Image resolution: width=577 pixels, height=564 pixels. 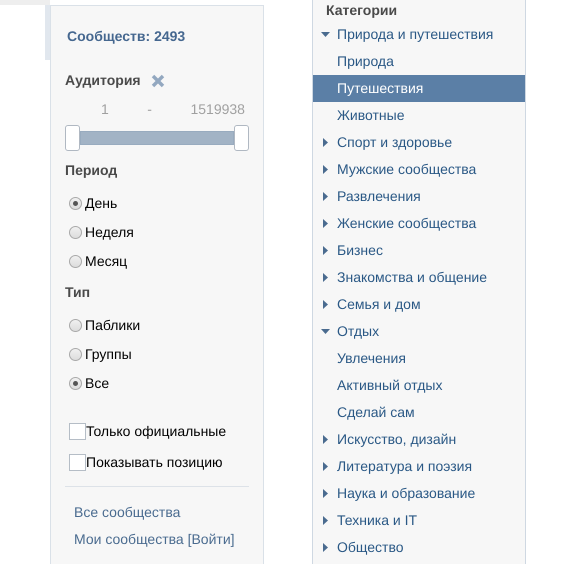 What do you see at coordinates (419, 88) in the screenshot?
I see `subcategory-item: Путешествия` at bounding box center [419, 88].